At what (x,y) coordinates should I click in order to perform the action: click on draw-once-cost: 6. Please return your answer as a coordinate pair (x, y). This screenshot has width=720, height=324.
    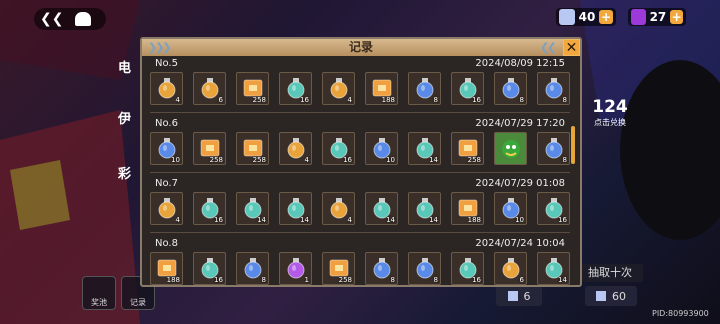
    Looking at the image, I should click on (519, 296).